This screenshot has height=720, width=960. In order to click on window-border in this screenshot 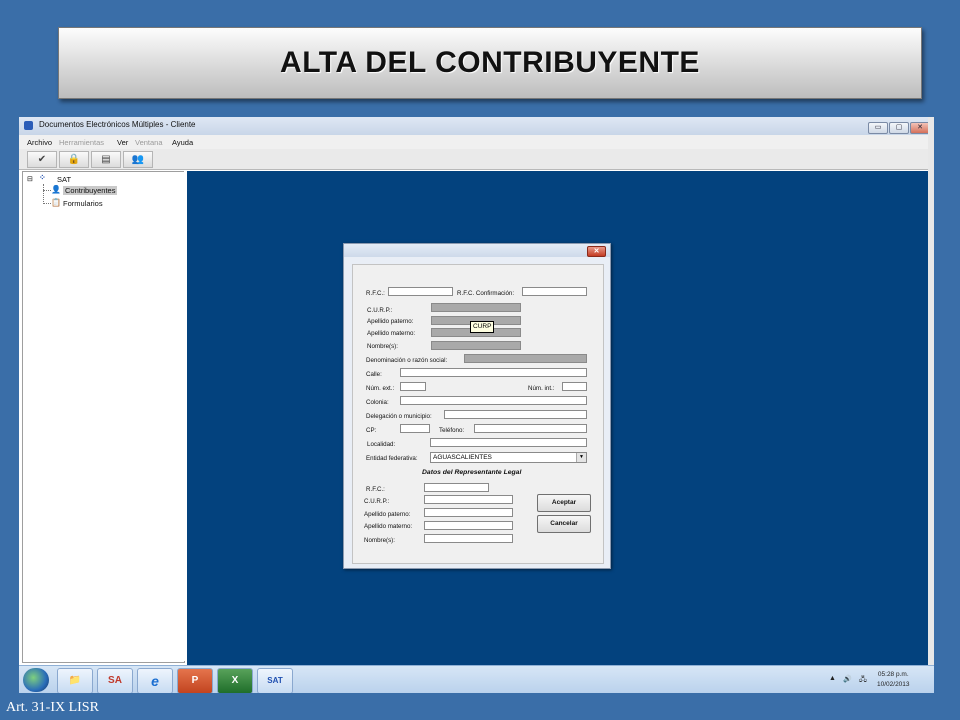, I will do `click(931, 405)`.